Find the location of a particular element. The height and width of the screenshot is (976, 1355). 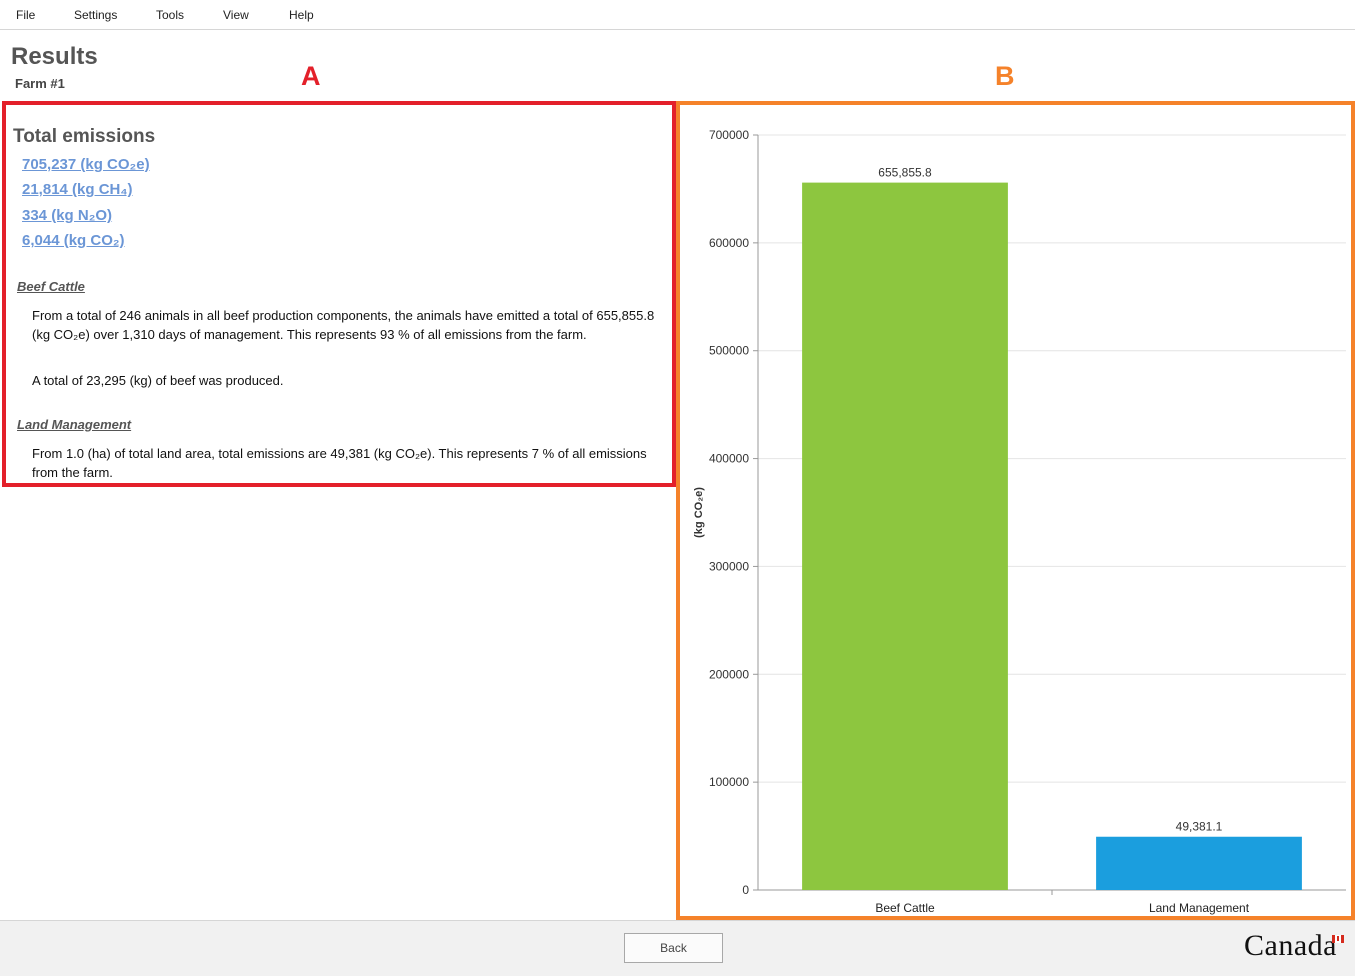

footer-bar: Back Canada is located at coordinates (677, 948).